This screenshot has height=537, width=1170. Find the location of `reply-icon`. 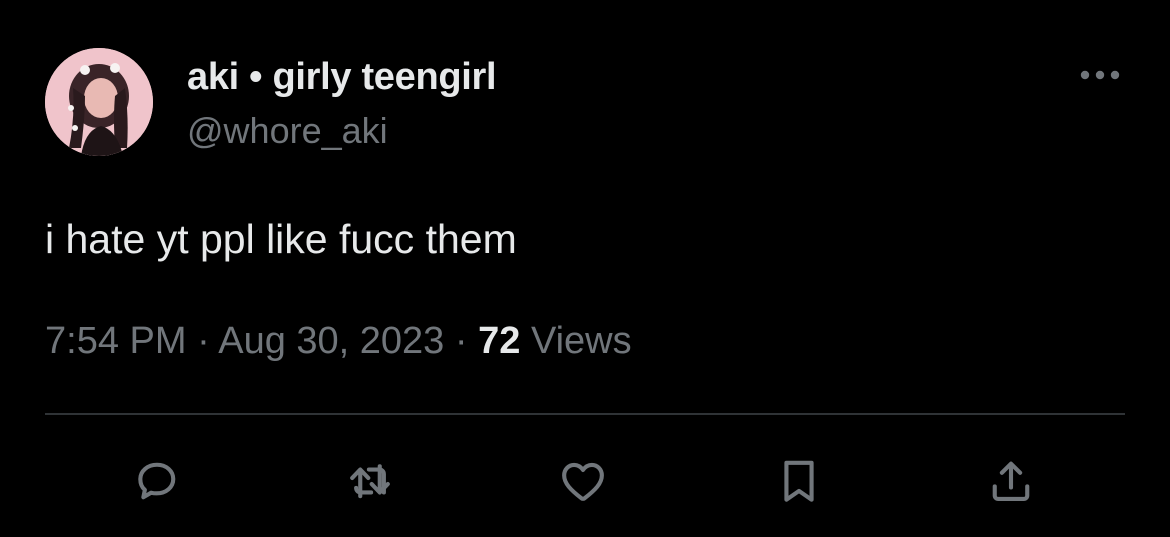

reply-icon is located at coordinates (157, 481).